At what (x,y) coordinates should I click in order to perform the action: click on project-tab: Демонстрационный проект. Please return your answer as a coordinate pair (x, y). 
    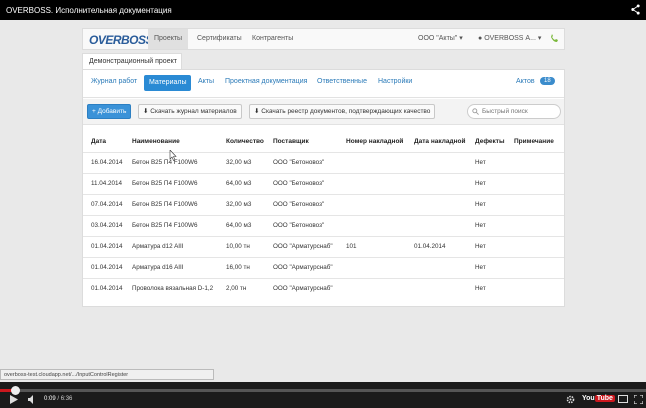
    Looking at the image, I should click on (132, 61).